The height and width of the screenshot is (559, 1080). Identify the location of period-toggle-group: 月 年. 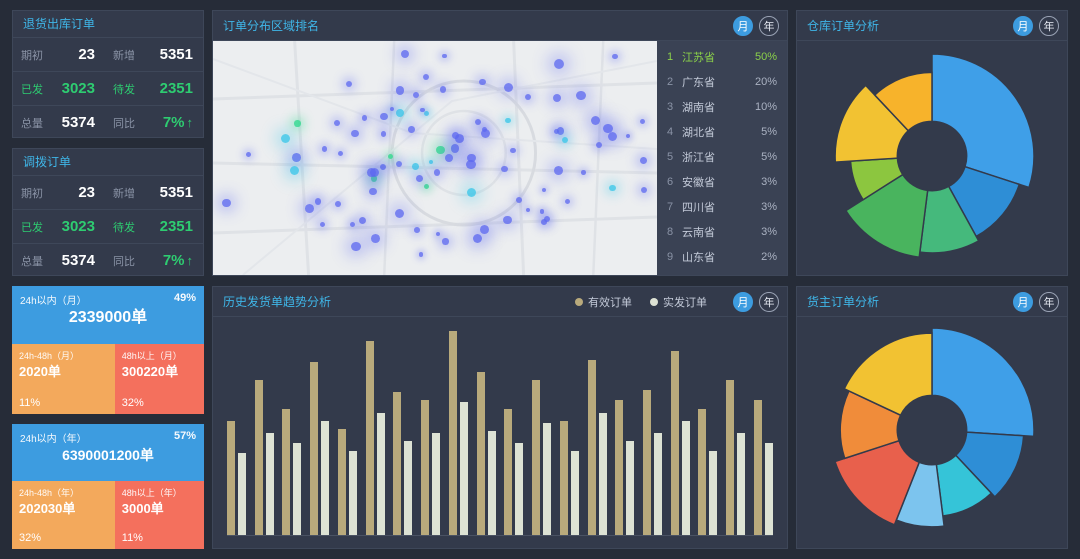
(756, 25).